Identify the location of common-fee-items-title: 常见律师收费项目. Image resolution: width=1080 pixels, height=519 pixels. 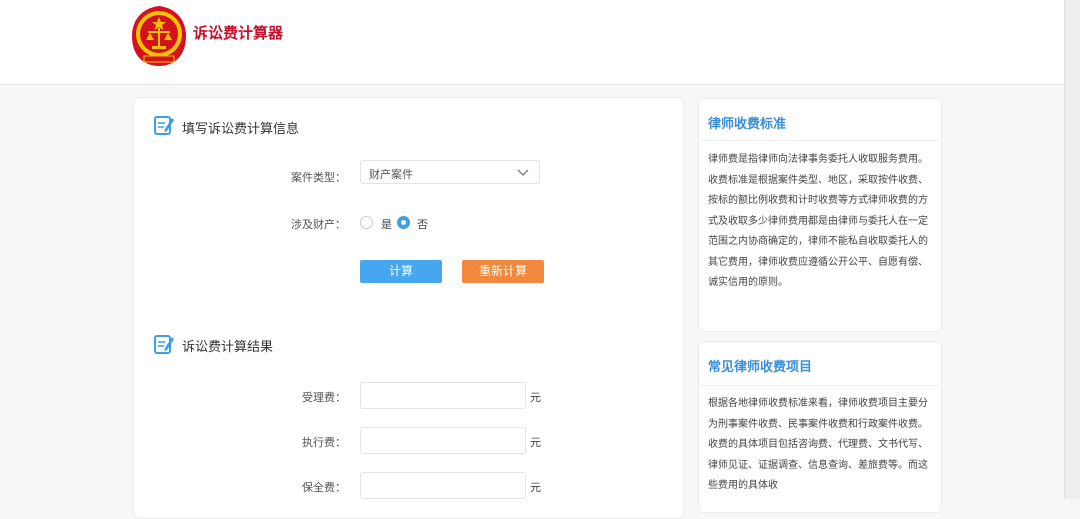
(760, 365).